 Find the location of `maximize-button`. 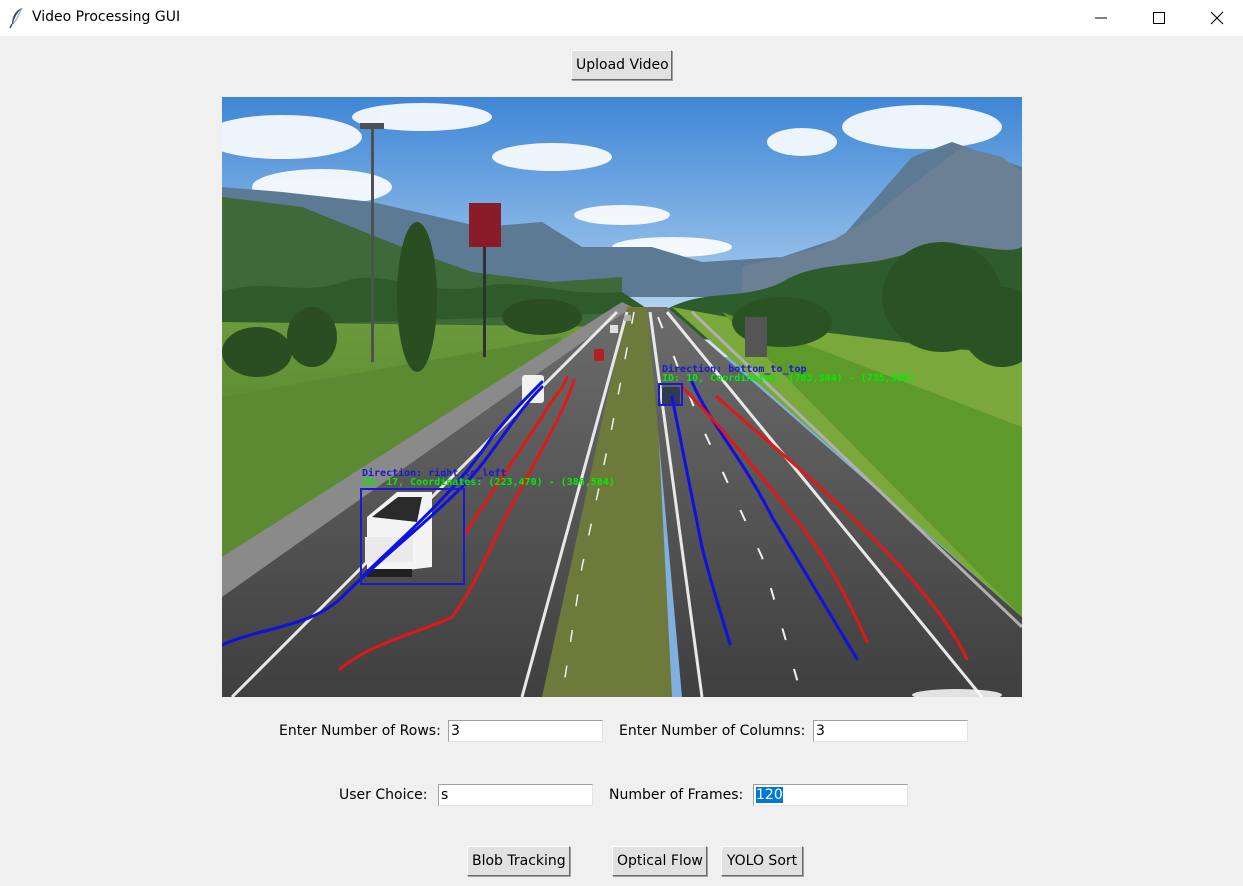

maximize-button is located at coordinates (1159, 18).